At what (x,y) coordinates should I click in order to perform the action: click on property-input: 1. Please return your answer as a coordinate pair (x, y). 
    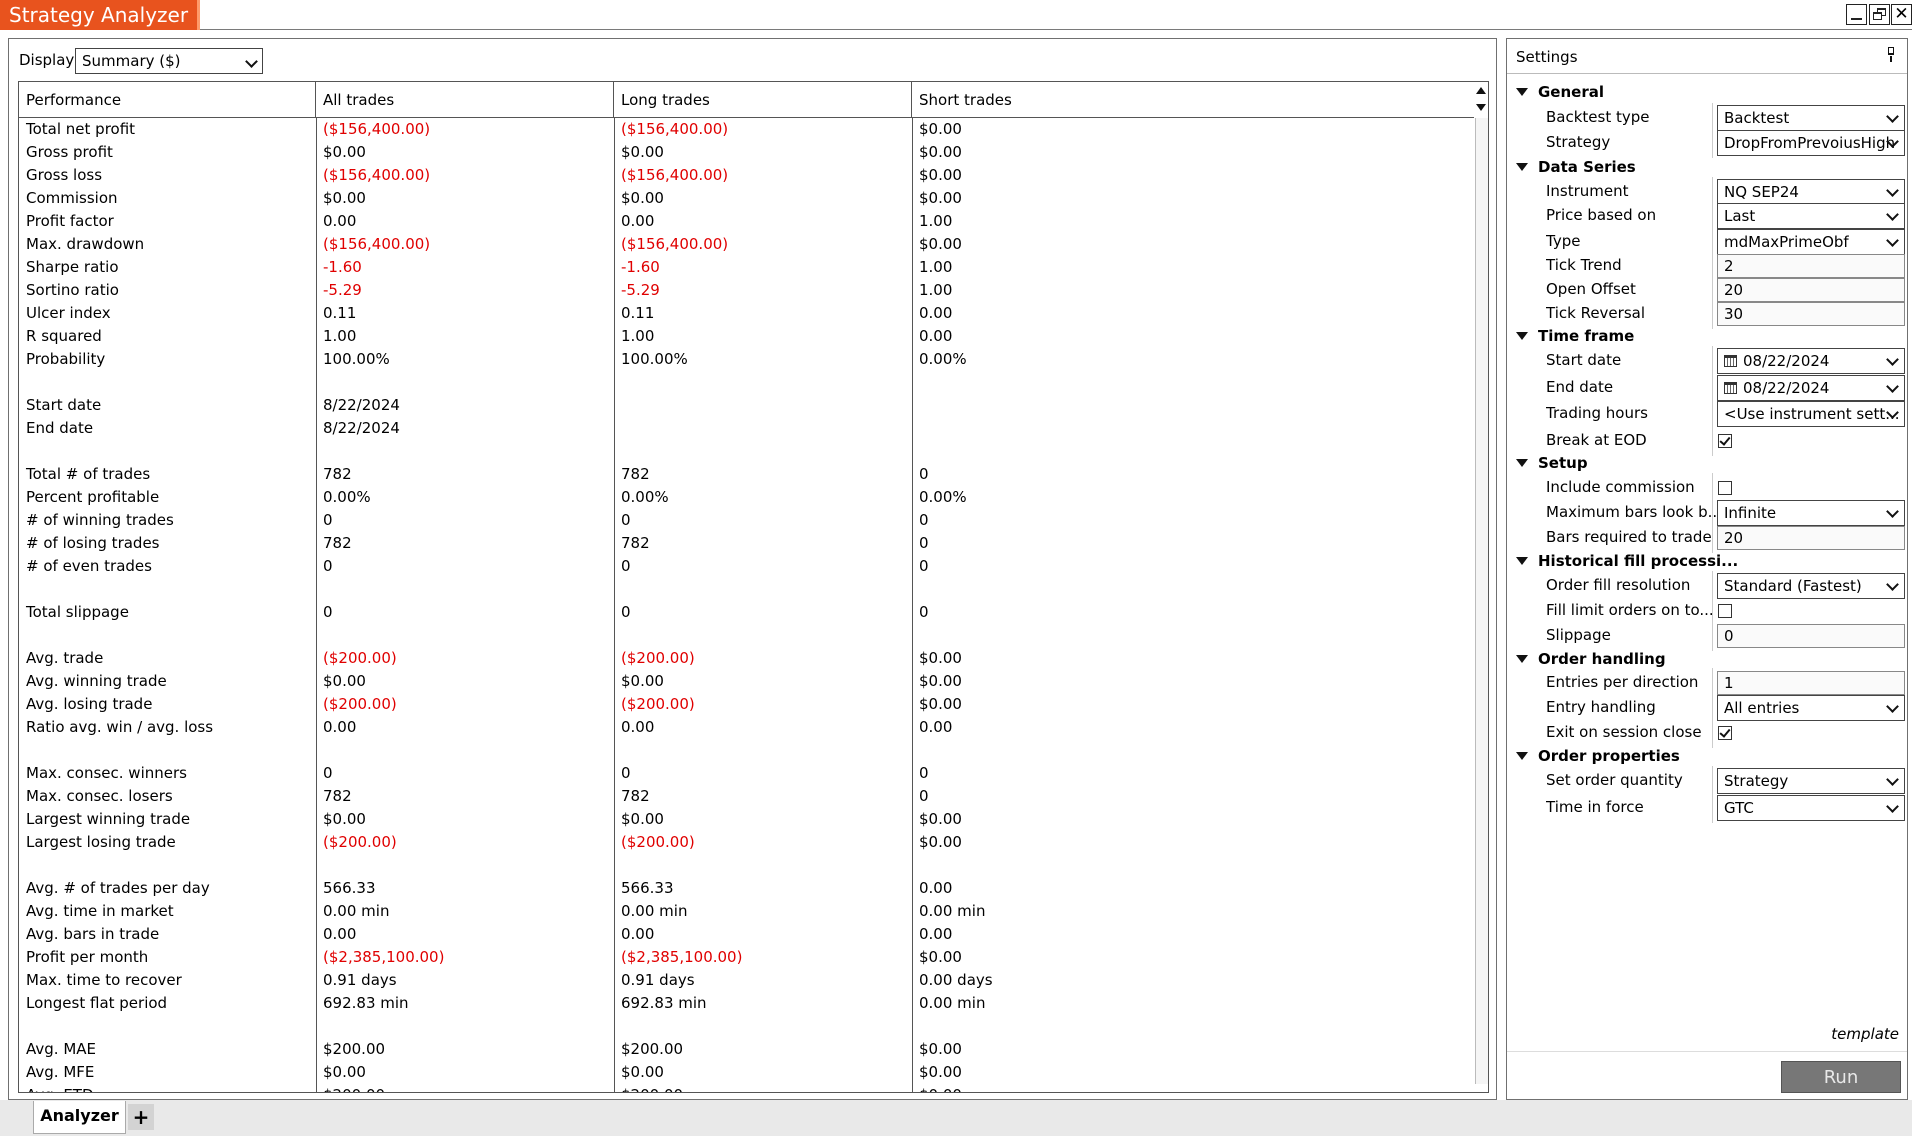
    Looking at the image, I should click on (1811, 683).